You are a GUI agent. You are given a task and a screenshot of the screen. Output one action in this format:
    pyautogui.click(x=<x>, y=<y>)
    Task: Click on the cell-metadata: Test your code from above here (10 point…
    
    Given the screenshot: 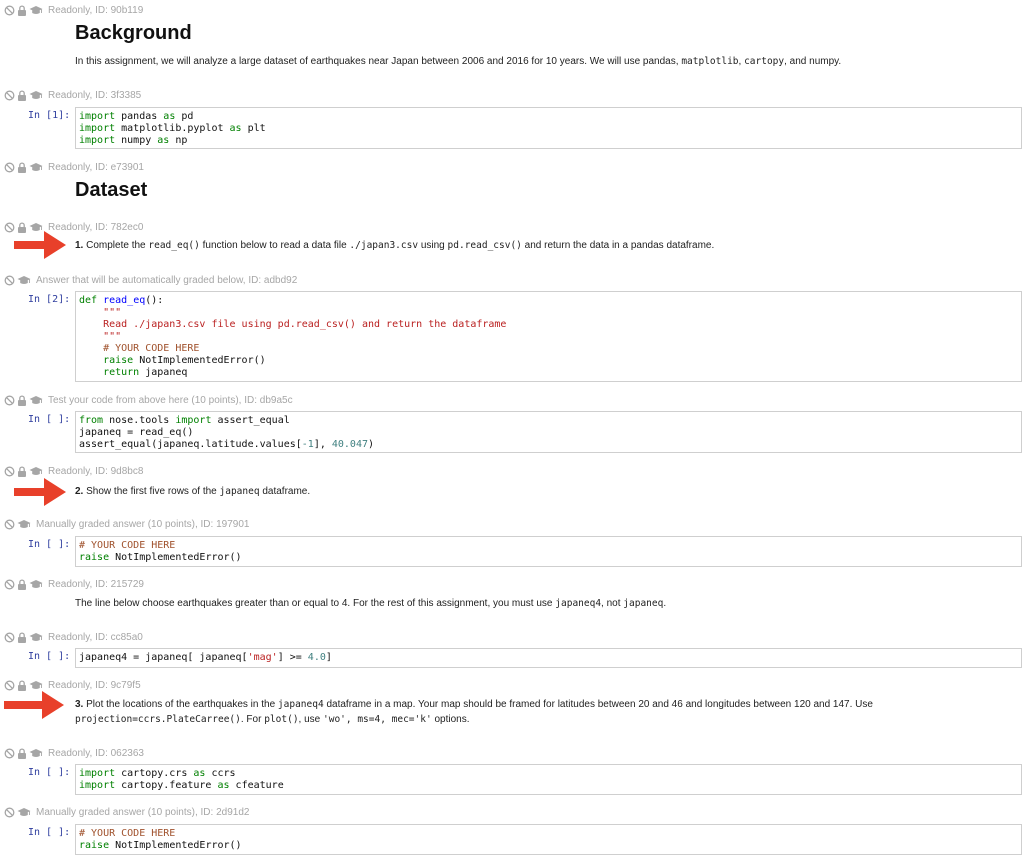 What is the action you would take?
    pyautogui.click(x=148, y=400)
    